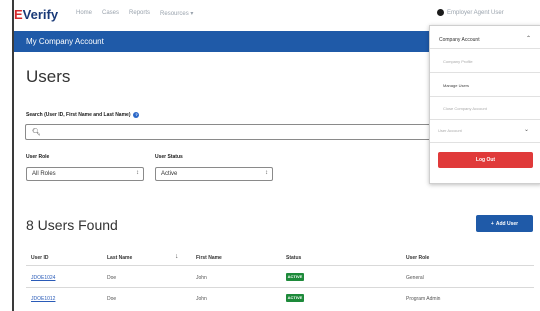 This screenshot has height=311, width=540. Describe the element at coordinates (85, 174) in the screenshot. I see `user-role-select: All Roles ↕` at that location.